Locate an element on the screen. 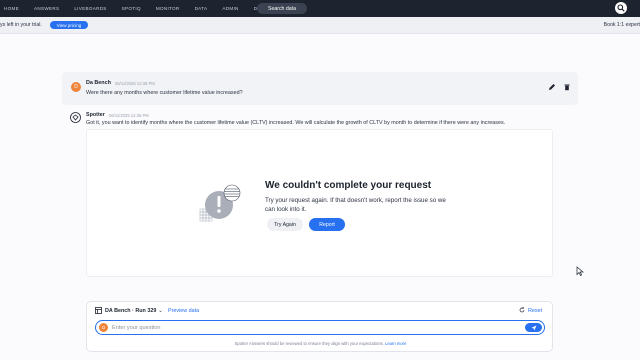  nav-item-monitor: MONITOR is located at coordinates (168, 8).